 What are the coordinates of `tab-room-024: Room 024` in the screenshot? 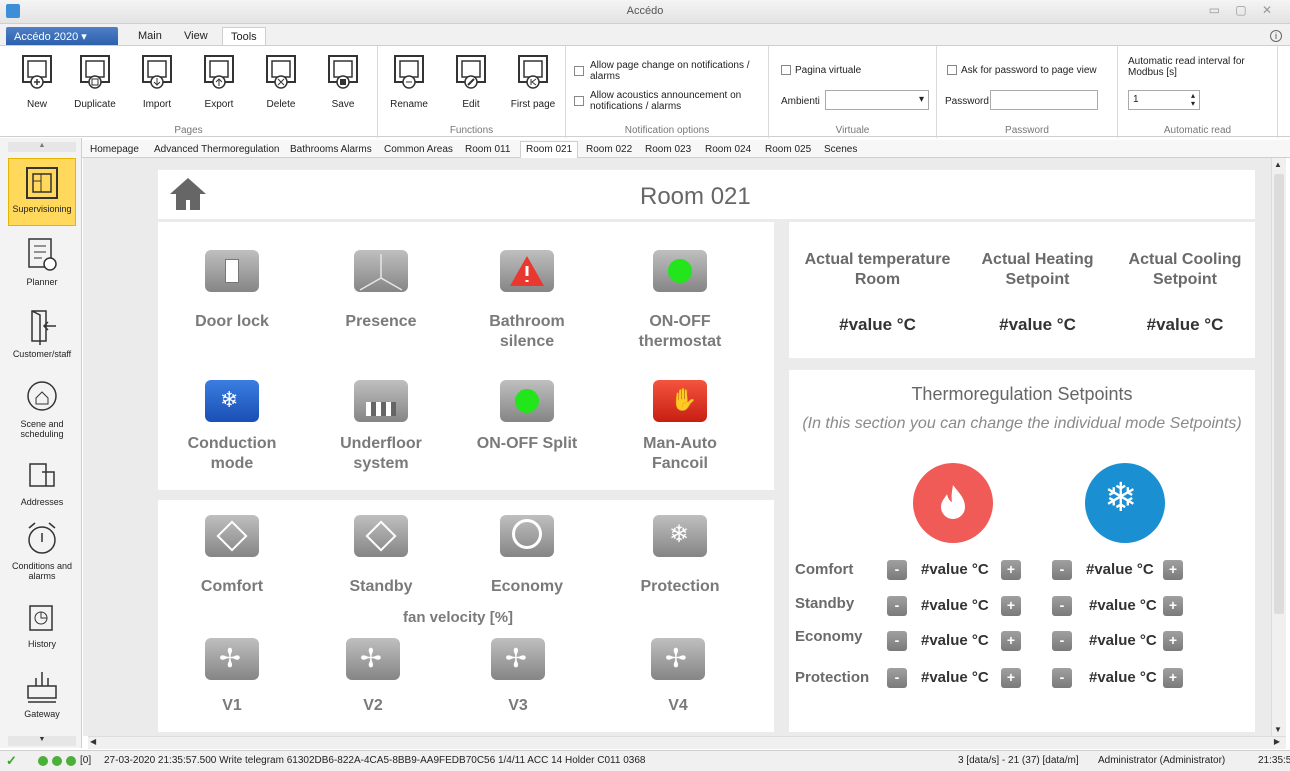 It's located at (728, 149).